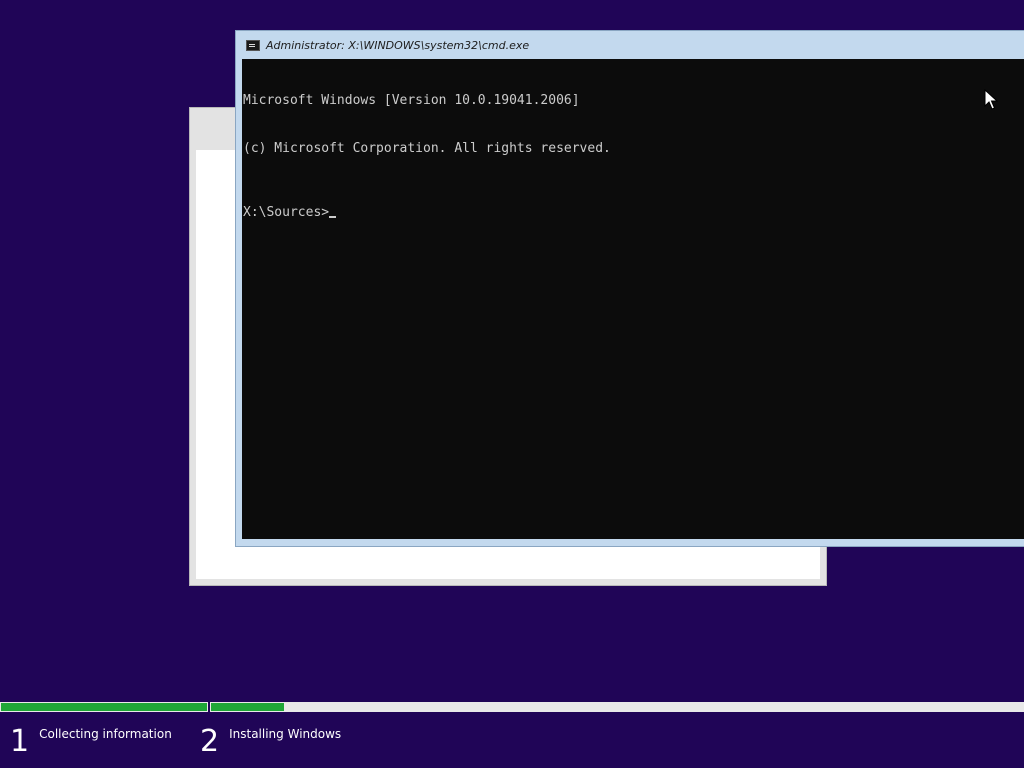 The height and width of the screenshot is (768, 1024). I want to click on progress-fill-installing, so click(247, 707).